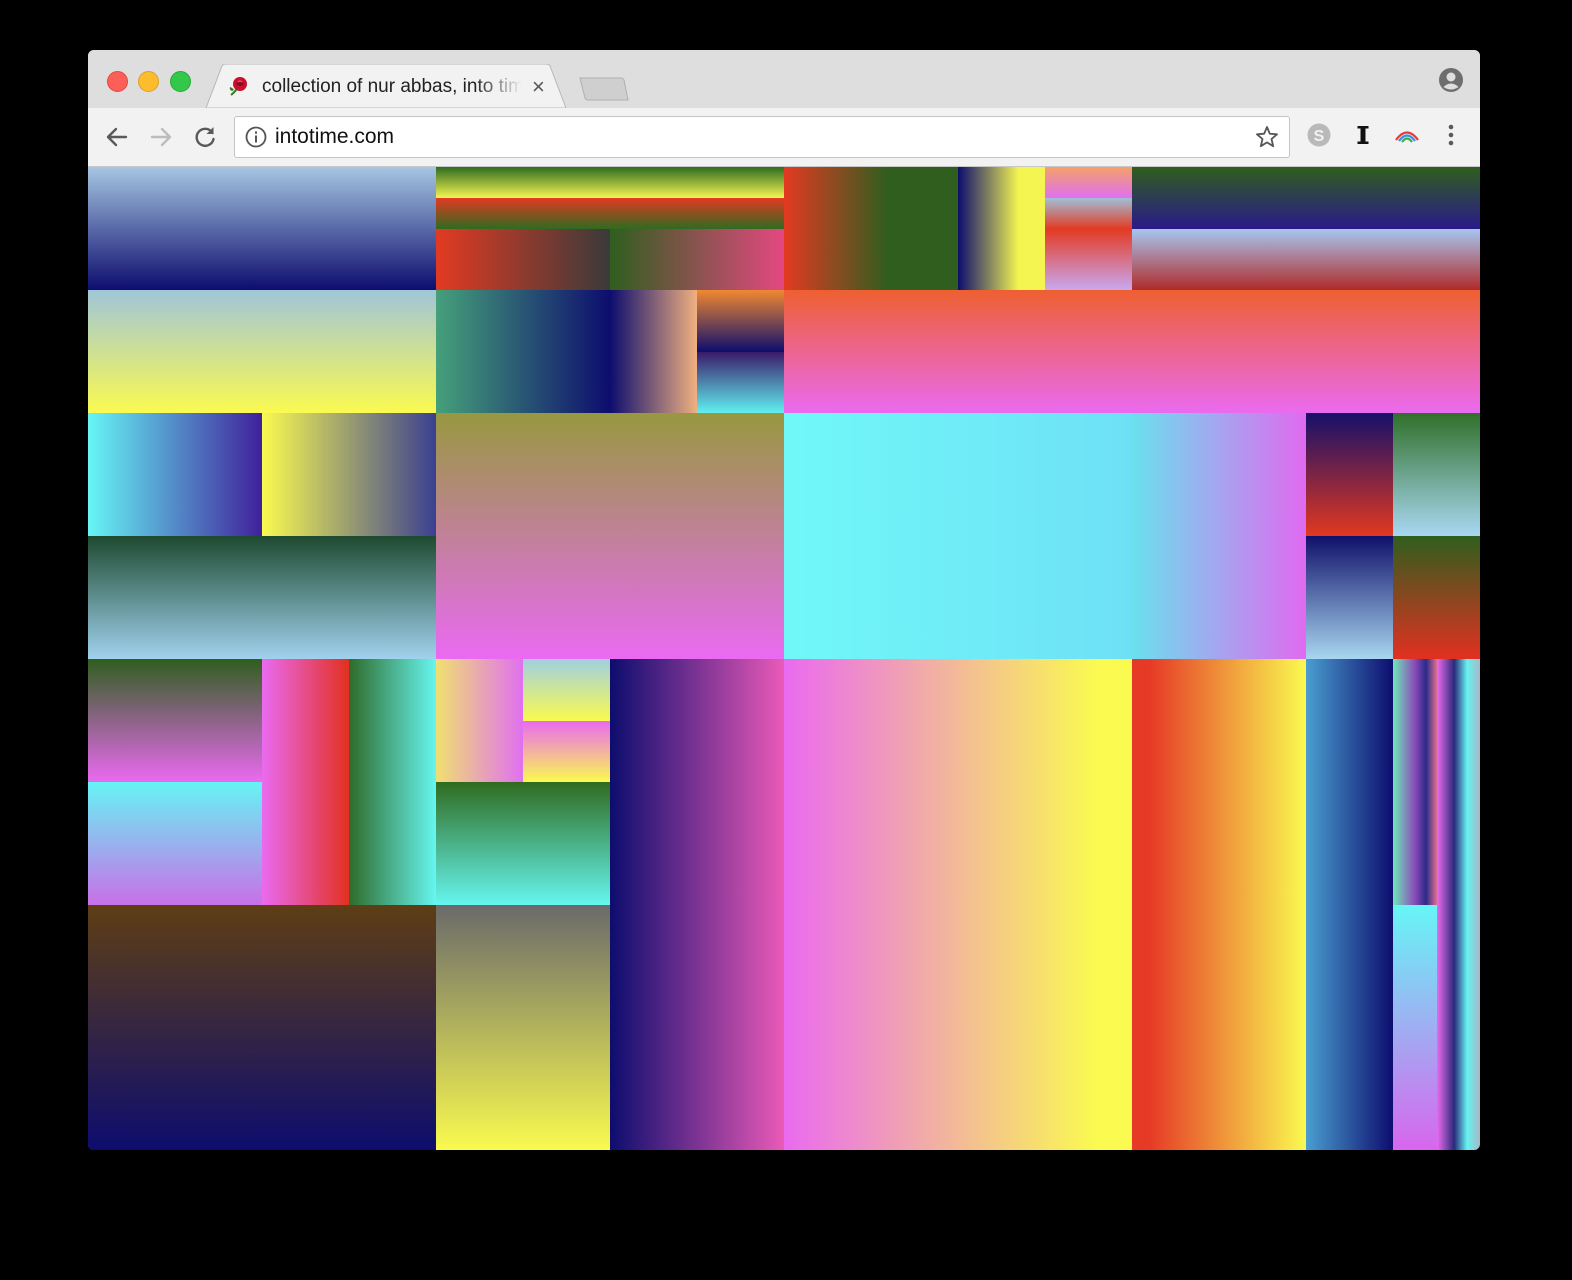 The width and height of the screenshot is (1572, 1280). Describe the element at coordinates (180, 81) in the screenshot. I see `maximize-window-button` at that location.